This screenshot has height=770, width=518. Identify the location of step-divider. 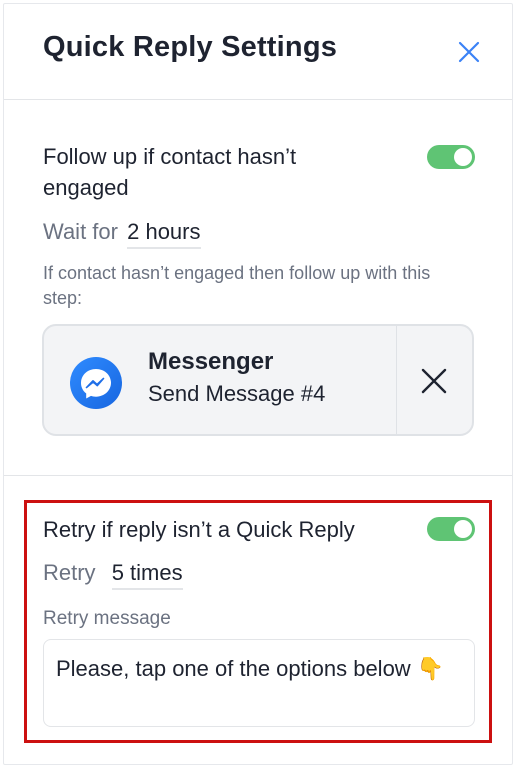
(396, 380).